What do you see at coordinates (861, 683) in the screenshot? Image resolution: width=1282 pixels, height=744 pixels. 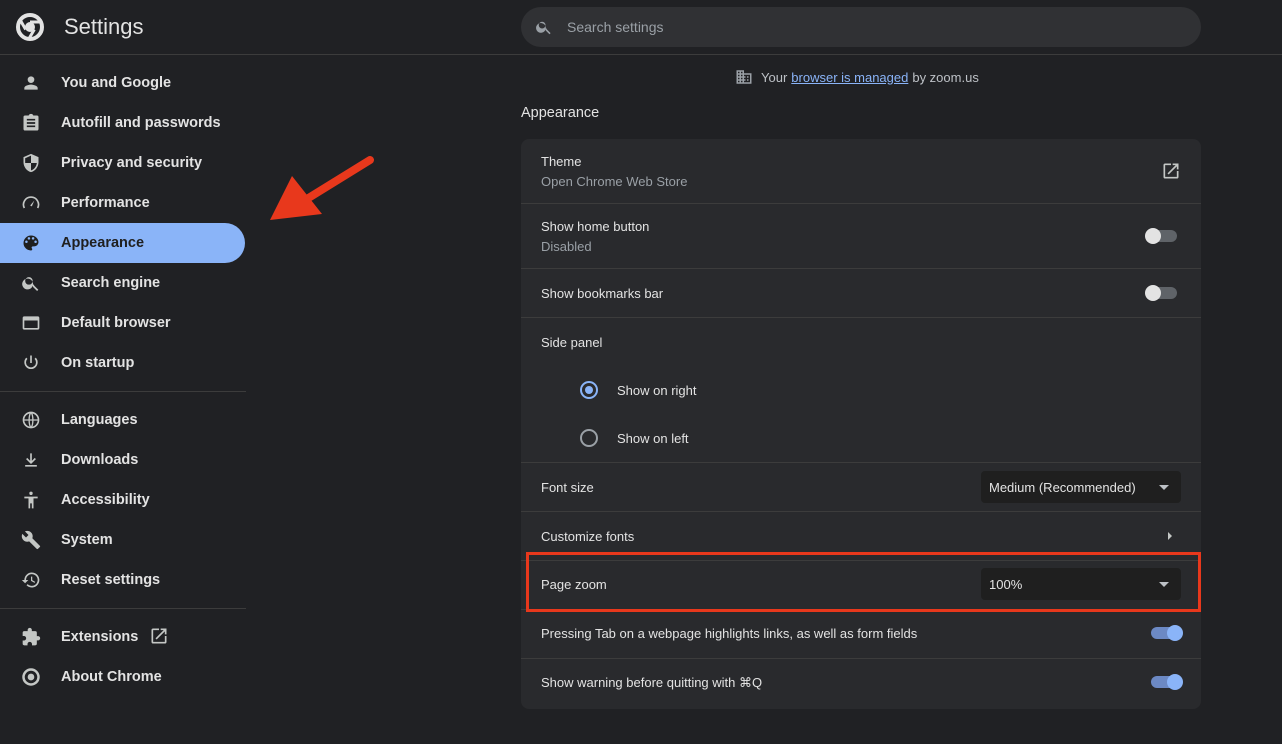 I see `quit-warning-row: Show warning before quitting with ⌘Q` at bounding box center [861, 683].